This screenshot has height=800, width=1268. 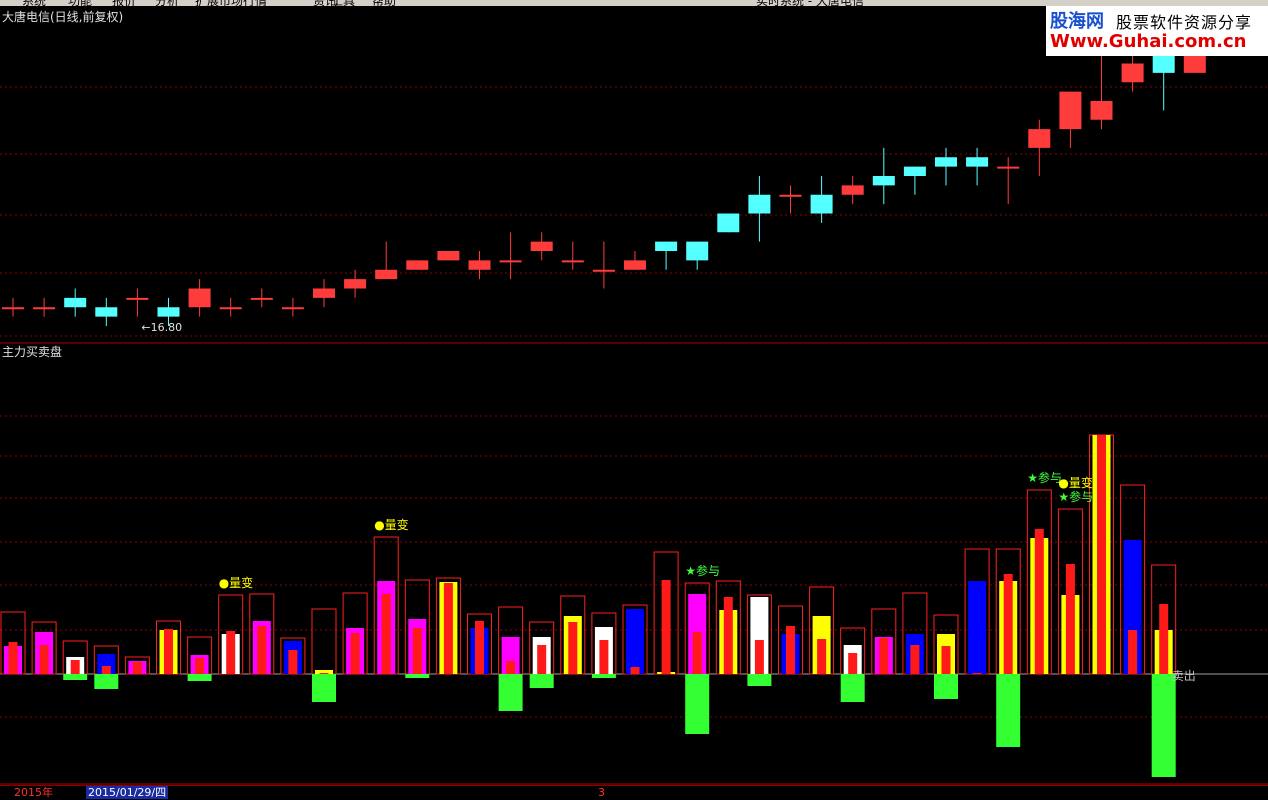 What do you see at coordinates (127, 792) in the screenshot?
I see `status-date: 2015/01/29/四` at bounding box center [127, 792].